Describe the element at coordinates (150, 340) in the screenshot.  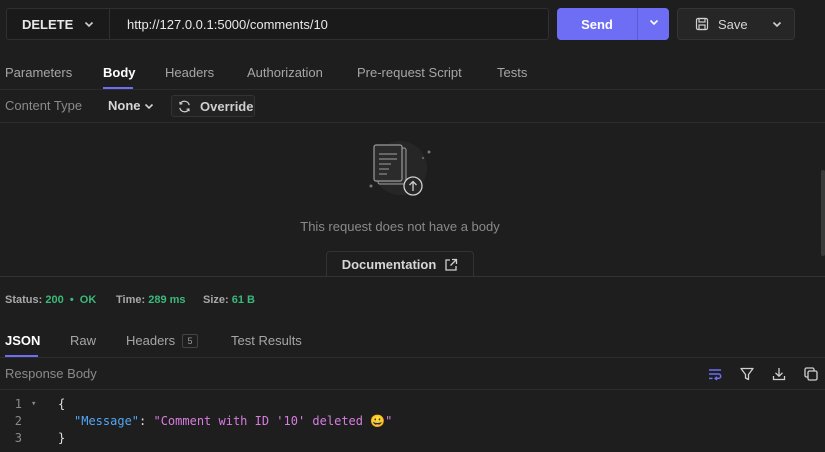
I see `tab-response-headers: Headers` at that location.